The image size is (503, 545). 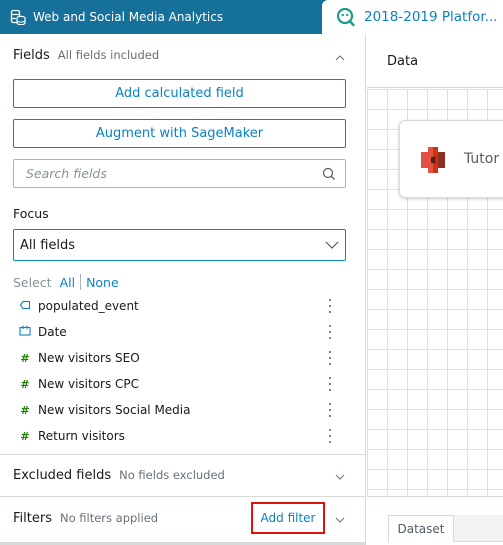 I want to click on field-name: Return visitors, so click(x=81, y=436).